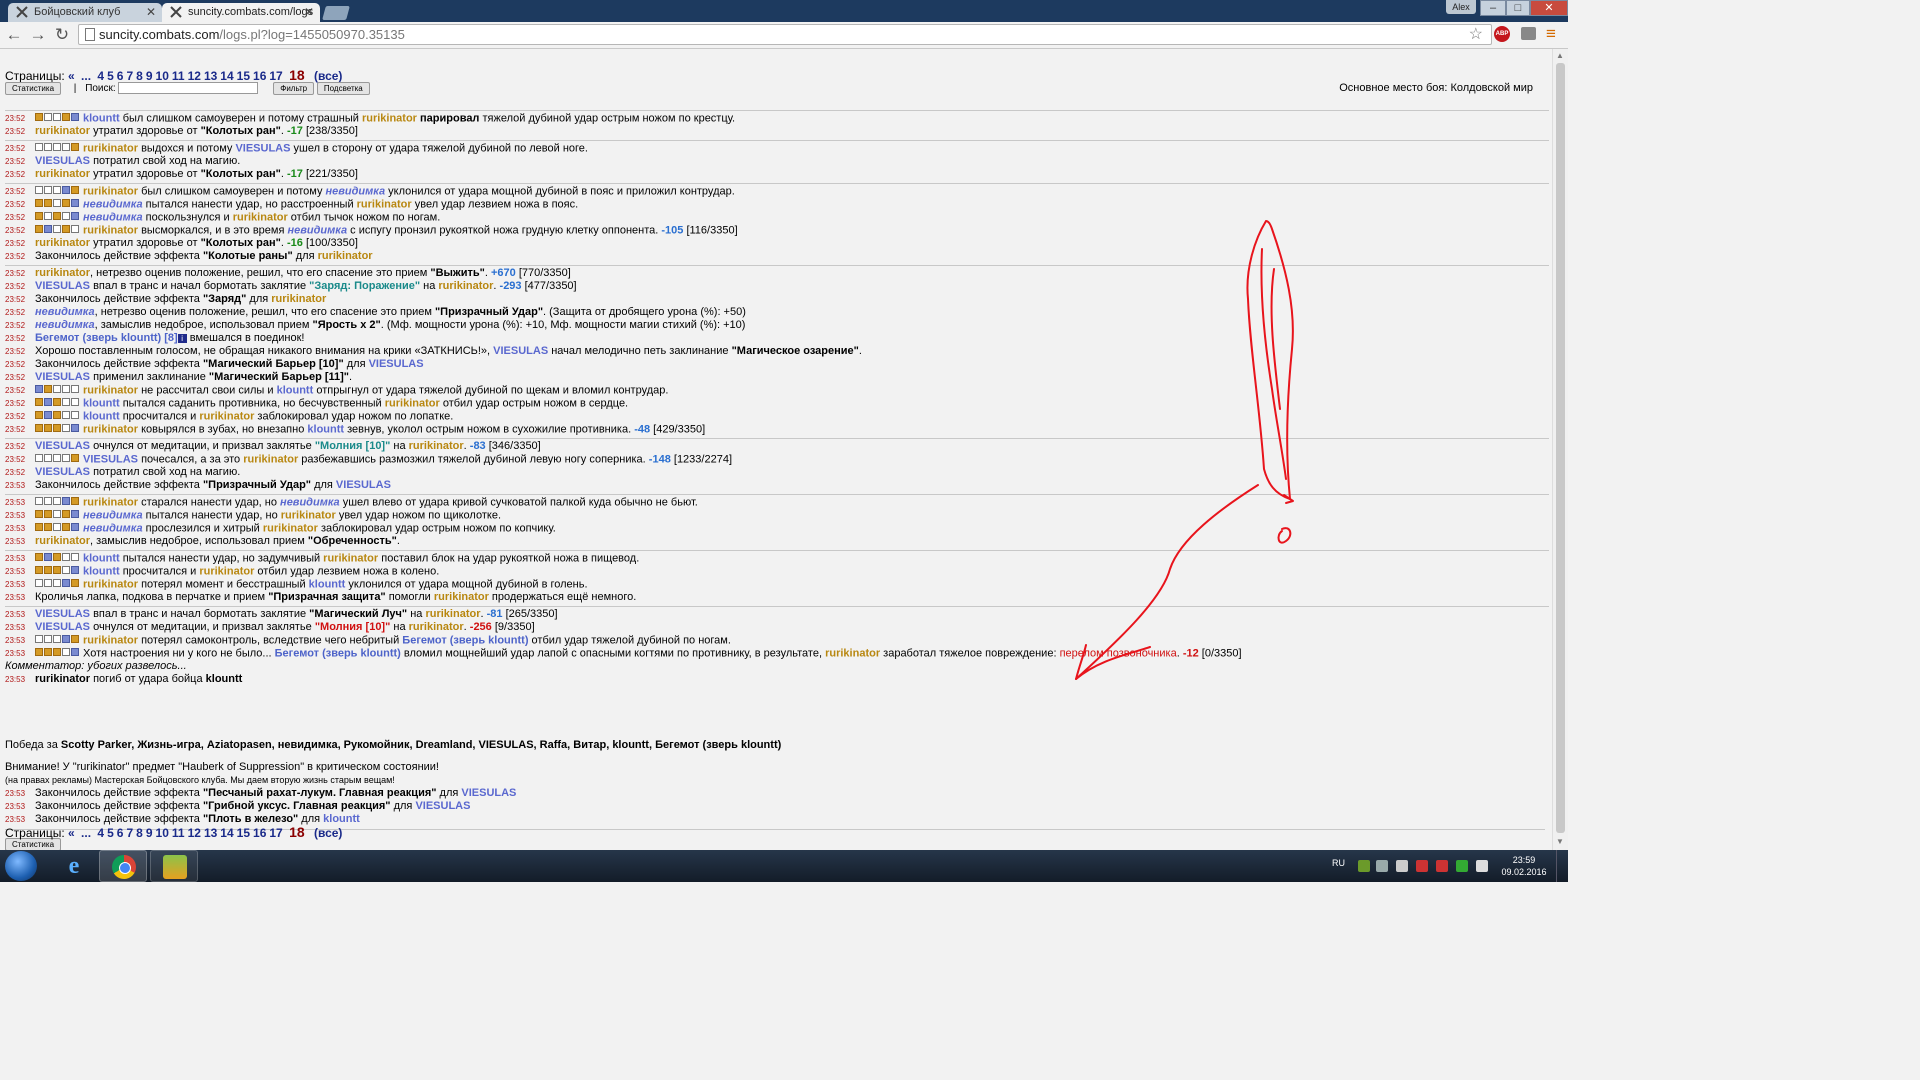 This screenshot has height=1080, width=1920. Describe the element at coordinates (1461, 7) in the screenshot. I see `profile-button: Alex` at that location.